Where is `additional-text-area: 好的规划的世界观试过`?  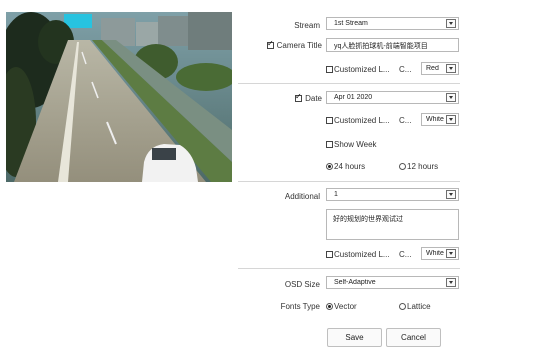
additional-text-area: 好的规划的世界观试过 is located at coordinates (392, 224).